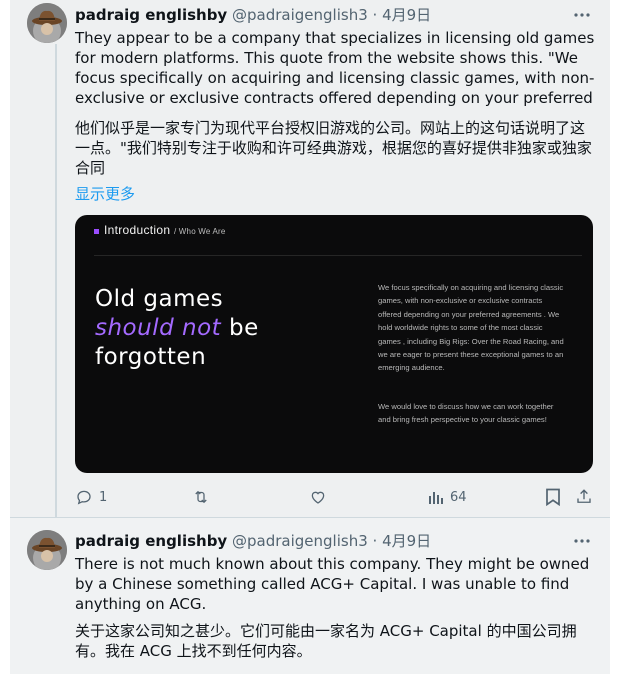 This screenshot has width=640, height=674. I want to click on like-button, so click(318, 497).